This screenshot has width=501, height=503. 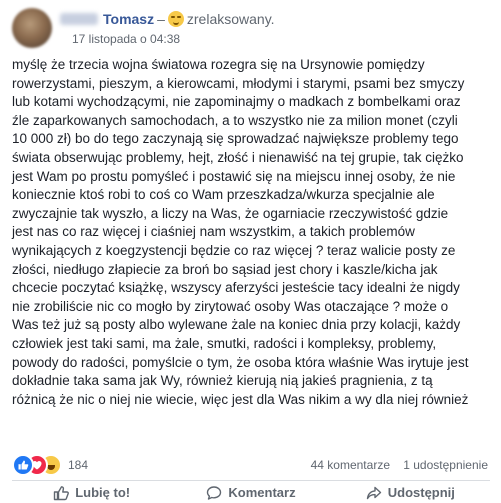 I want to click on share-label: Udostępnij, so click(x=421, y=492).